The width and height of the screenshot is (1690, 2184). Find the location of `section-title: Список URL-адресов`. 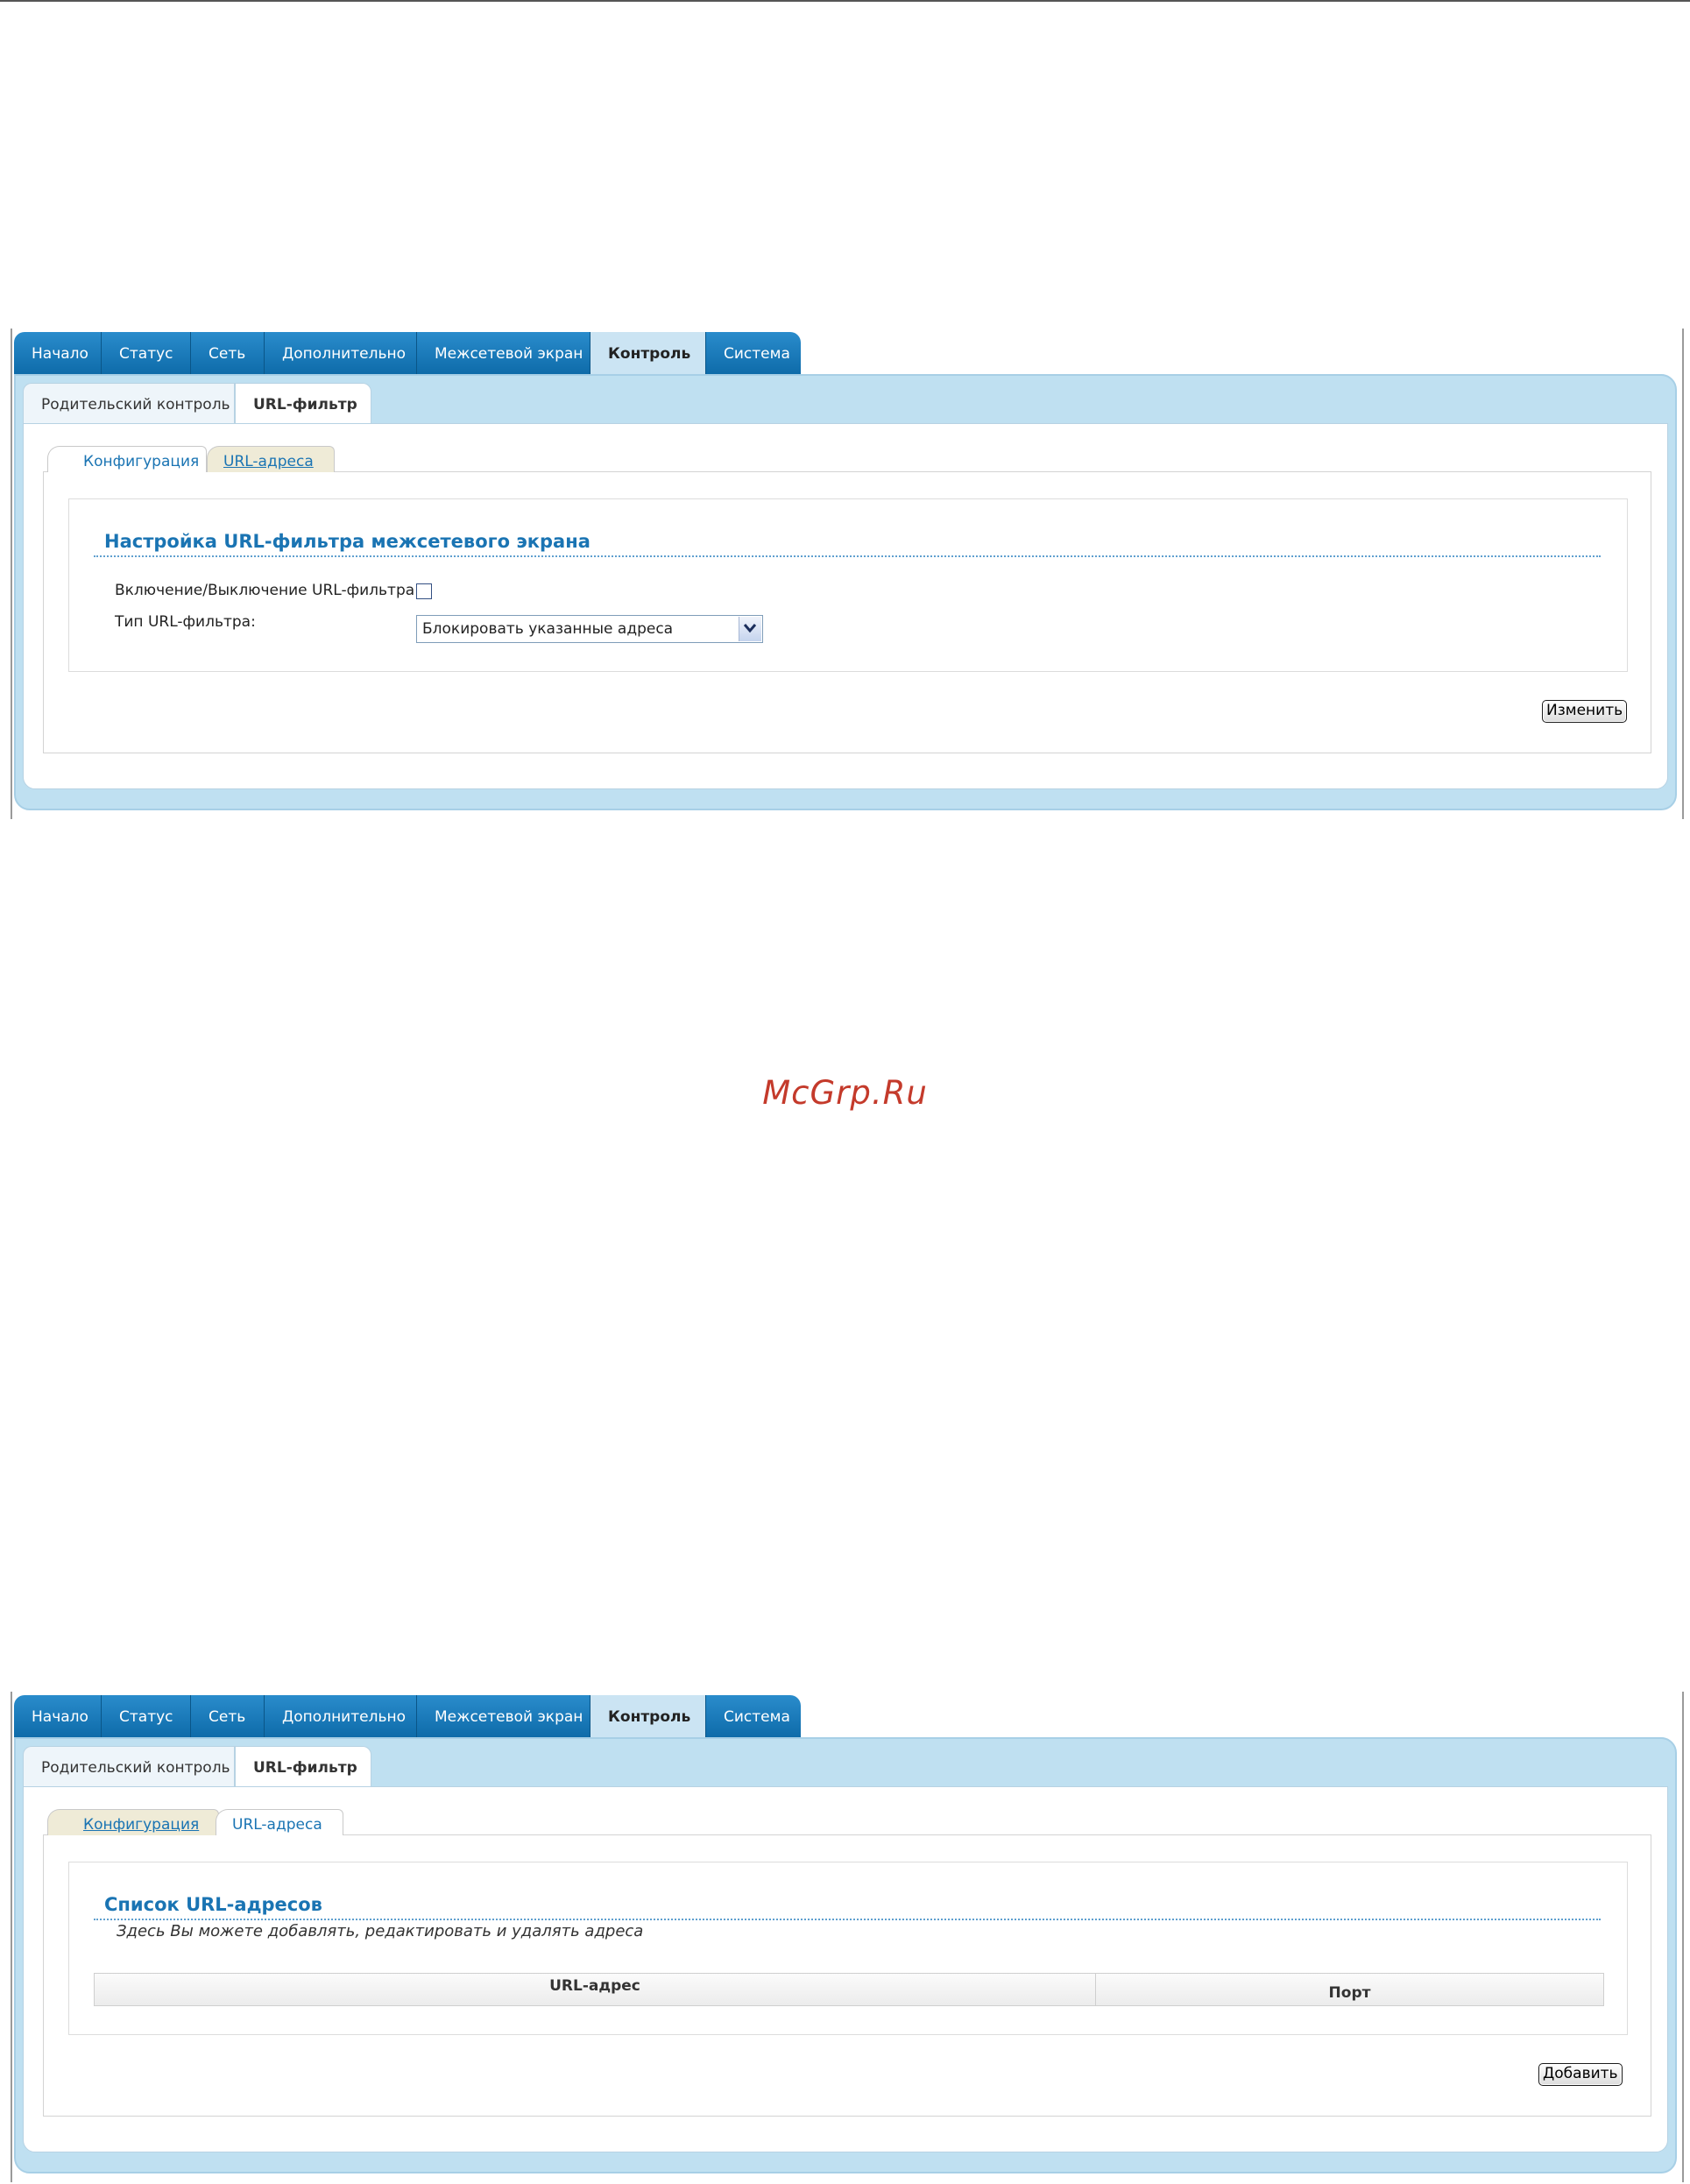

section-title: Список URL-адресов is located at coordinates (213, 1904).